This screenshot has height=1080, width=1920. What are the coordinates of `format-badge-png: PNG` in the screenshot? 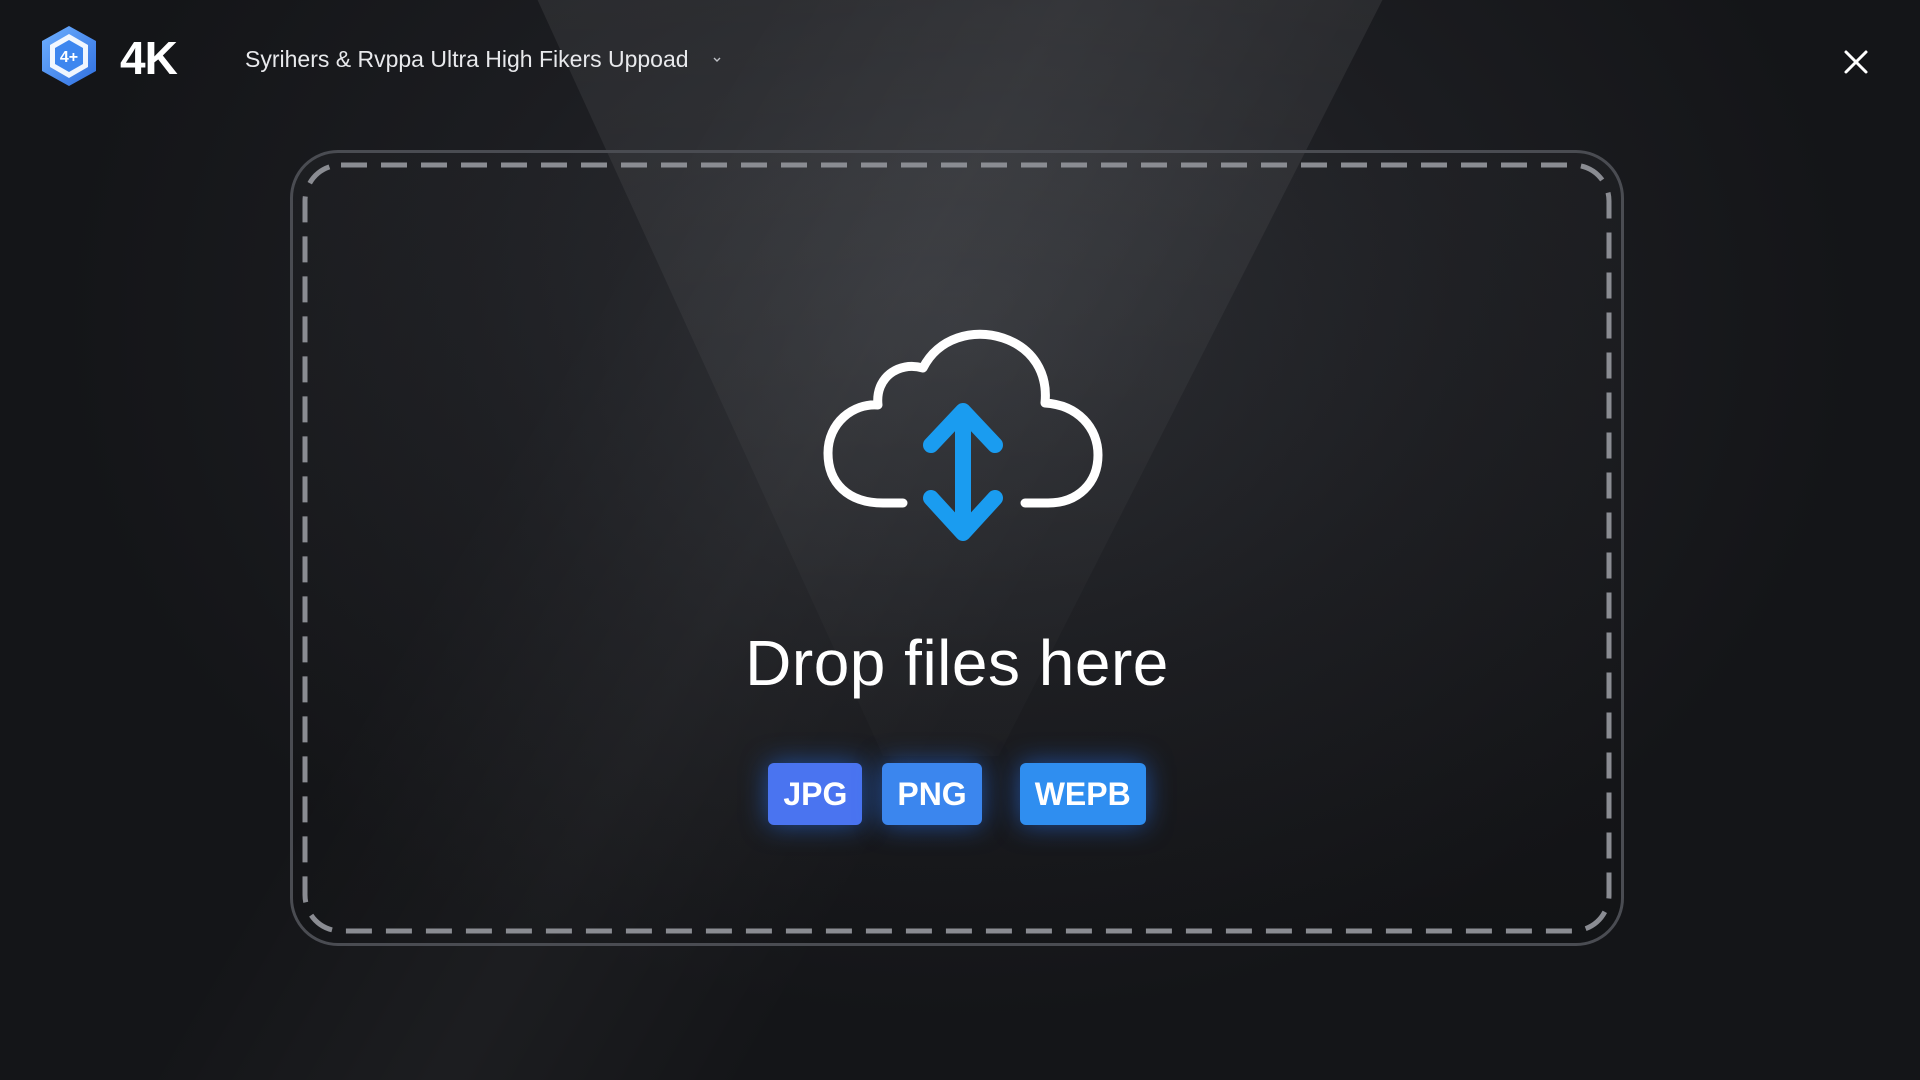 It's located at (932, 794).